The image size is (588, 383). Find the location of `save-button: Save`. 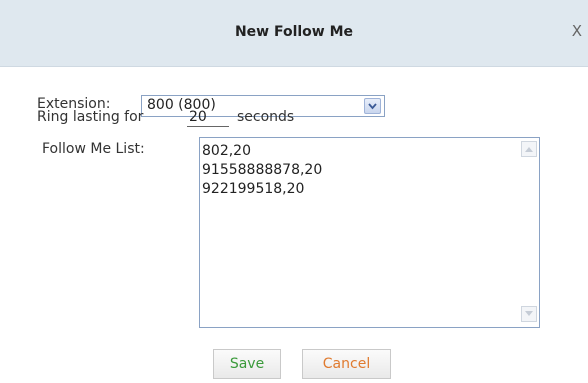

save-button: Save is located at coordinates (247, 364).